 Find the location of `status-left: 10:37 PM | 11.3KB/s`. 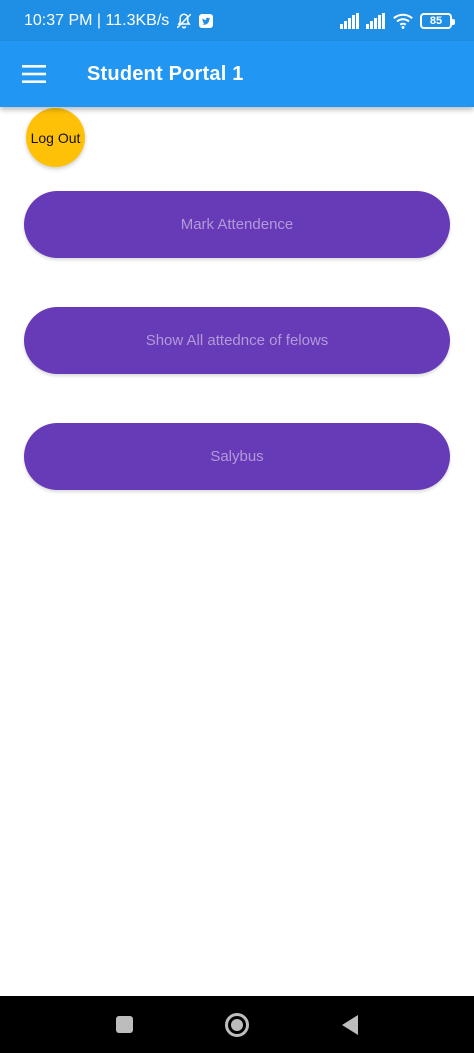

status-left: 10:37 PM | 11.3KB/s is located at coordinates (119, 20).